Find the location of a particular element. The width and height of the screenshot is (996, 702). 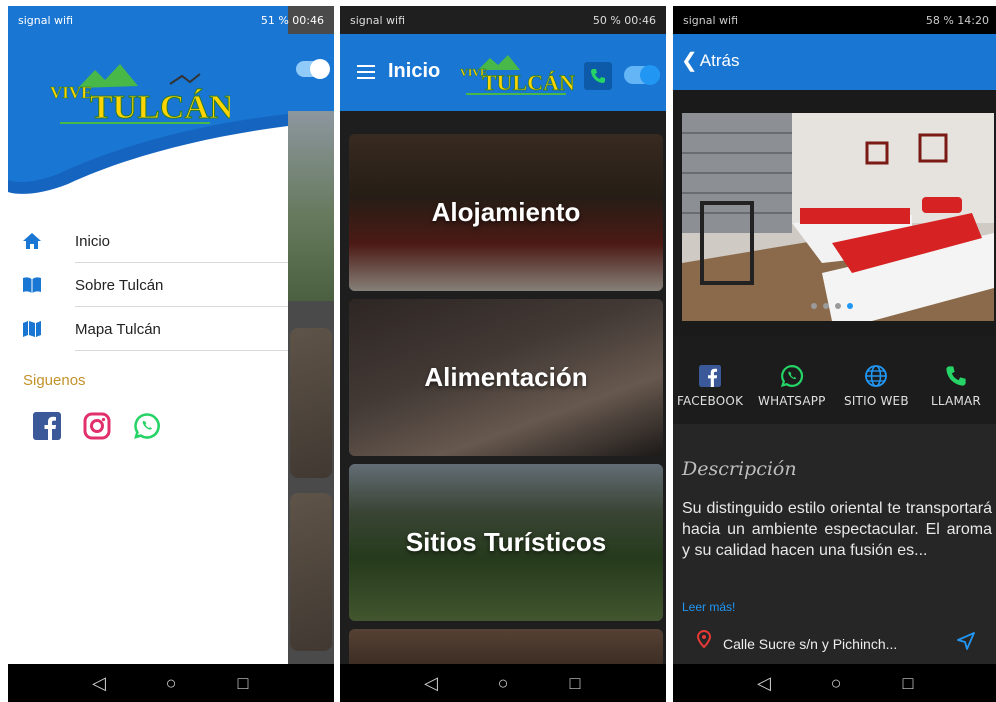

navigation-arrow-icon is located at coordinates (966, 643).